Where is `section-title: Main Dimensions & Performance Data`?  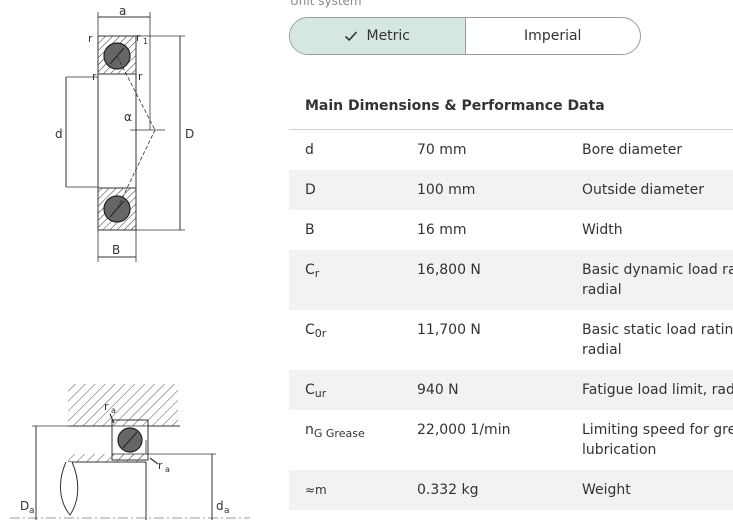
section-title: Main Dimensions & Performance Data is located at coordinates (455, 106).